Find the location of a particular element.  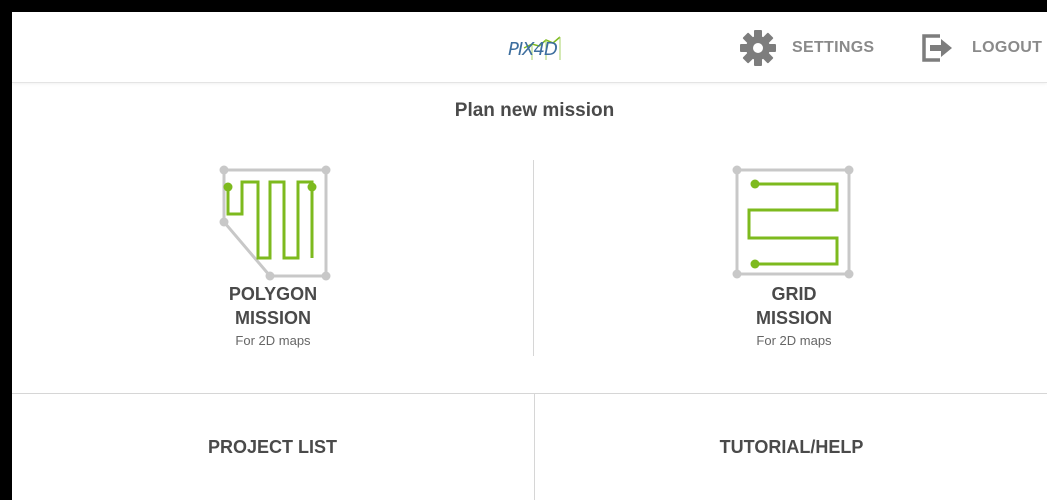

grid-mission-title-line1: GRID is located at coordinates (794, 294).